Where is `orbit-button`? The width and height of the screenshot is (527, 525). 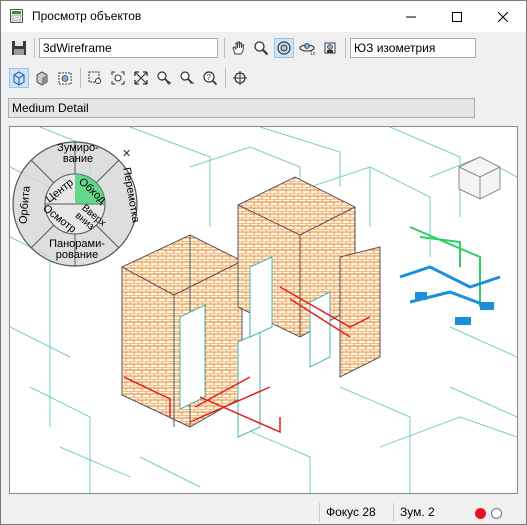
orbit-button is located at coordinates (284, 48).